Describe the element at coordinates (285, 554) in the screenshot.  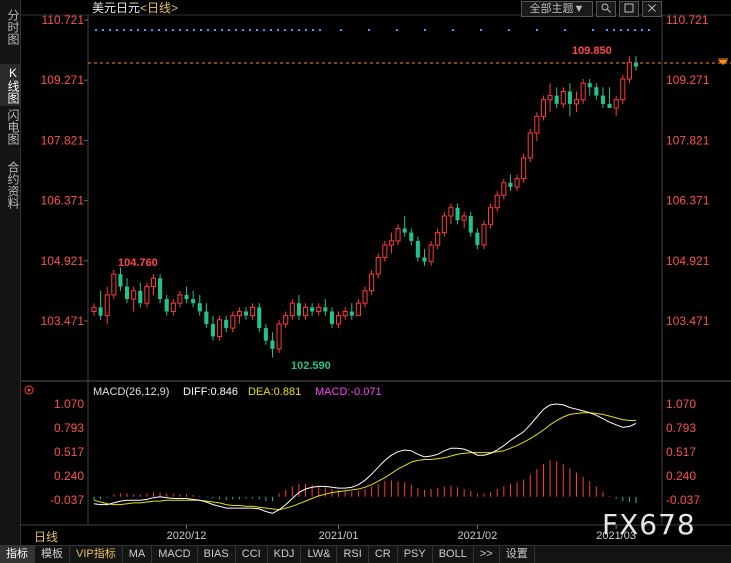
I see `tab-kdj: KDJ` at that location.